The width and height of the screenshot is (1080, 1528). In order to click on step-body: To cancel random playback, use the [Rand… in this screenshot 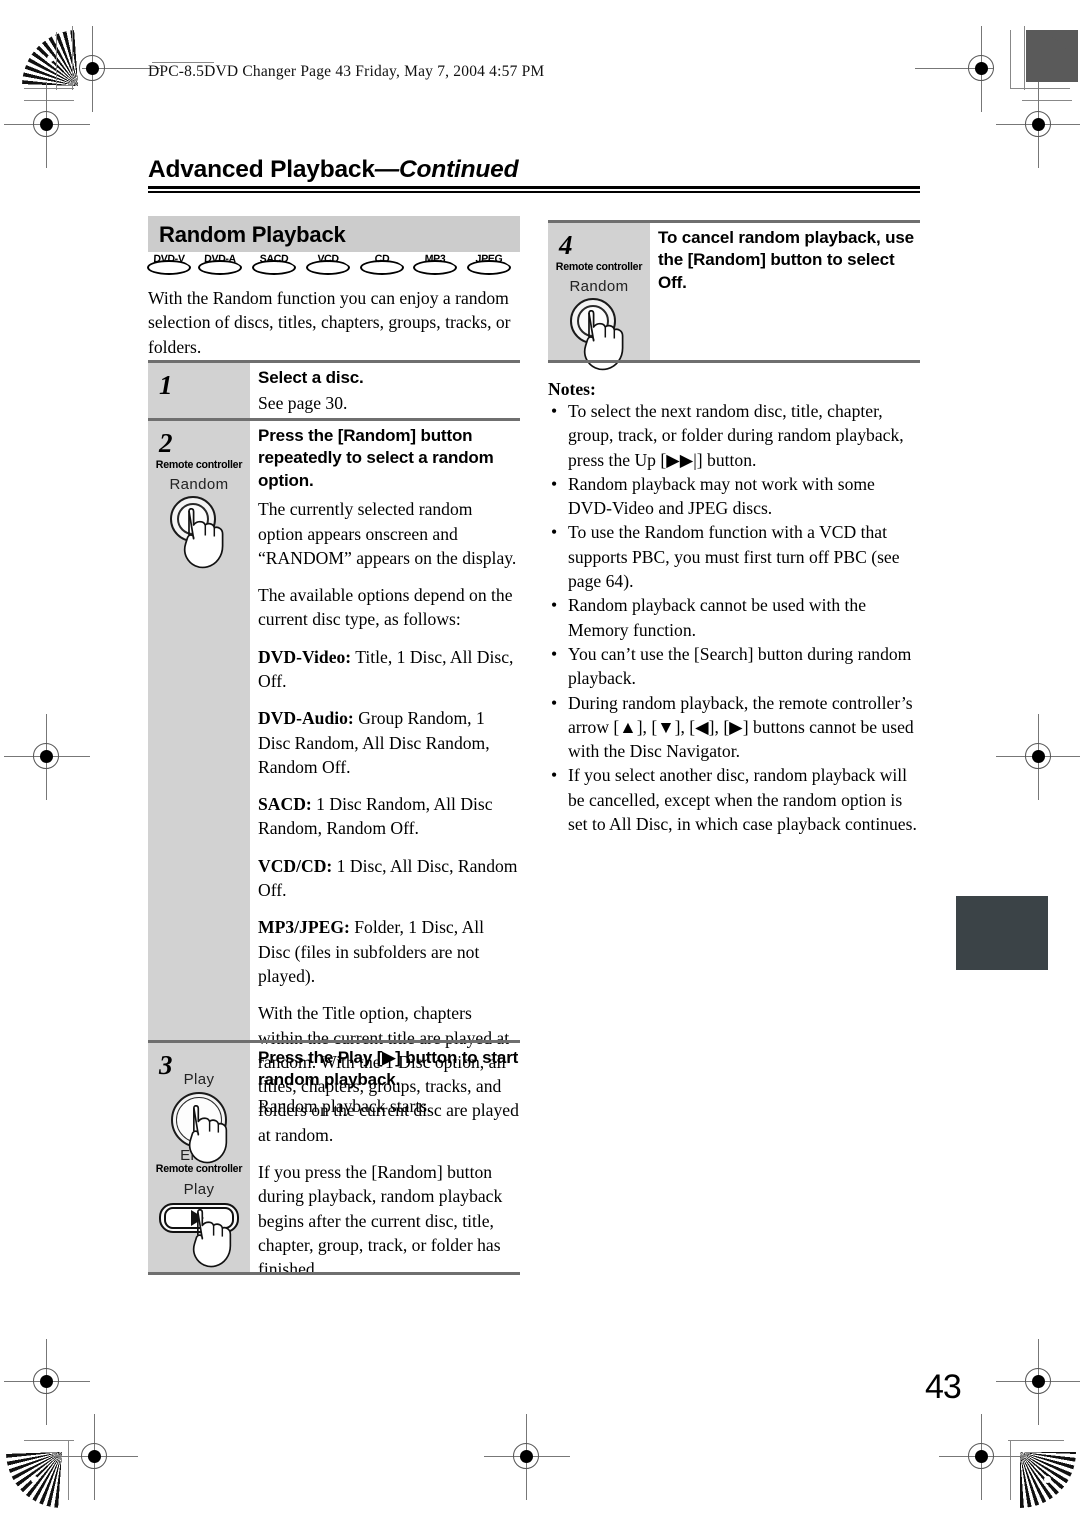, I will do `click(789, 260)`.